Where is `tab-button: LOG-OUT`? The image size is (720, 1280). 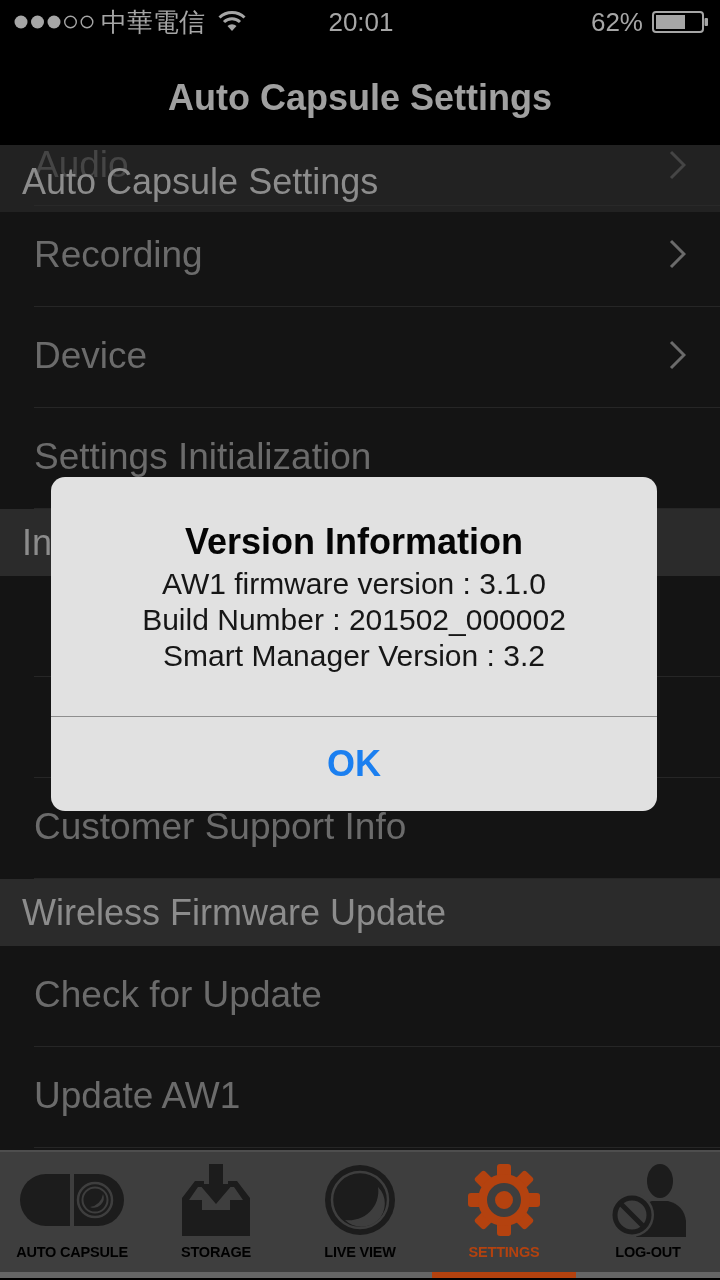
tab-button: LOG-OUT is located at coordinates (648, 1215).